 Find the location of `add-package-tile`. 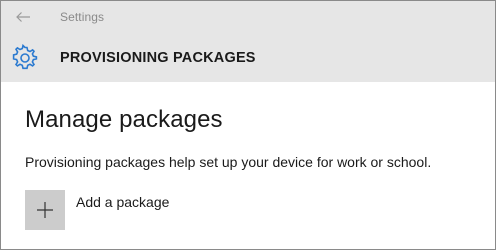

add-package-tile is located at coordinates (45, 210).